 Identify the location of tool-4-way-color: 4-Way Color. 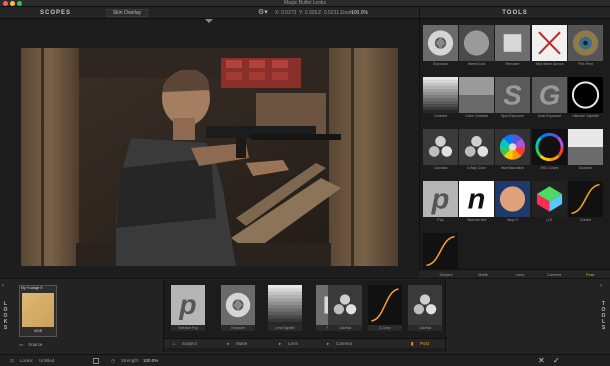
(476, 153).